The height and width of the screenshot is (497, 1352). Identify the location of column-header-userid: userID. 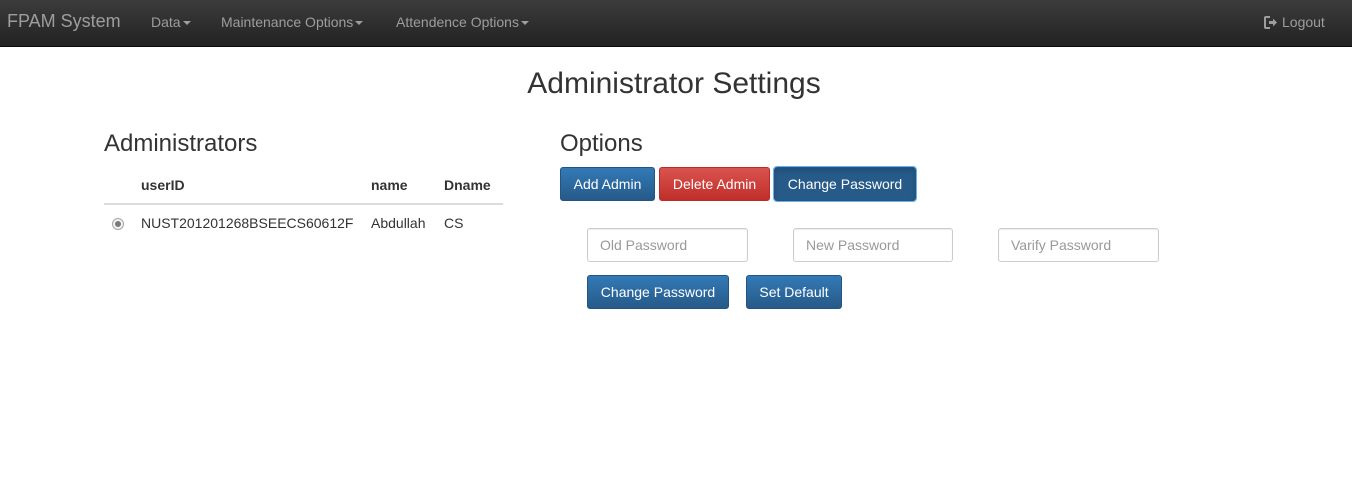
(248, 185).